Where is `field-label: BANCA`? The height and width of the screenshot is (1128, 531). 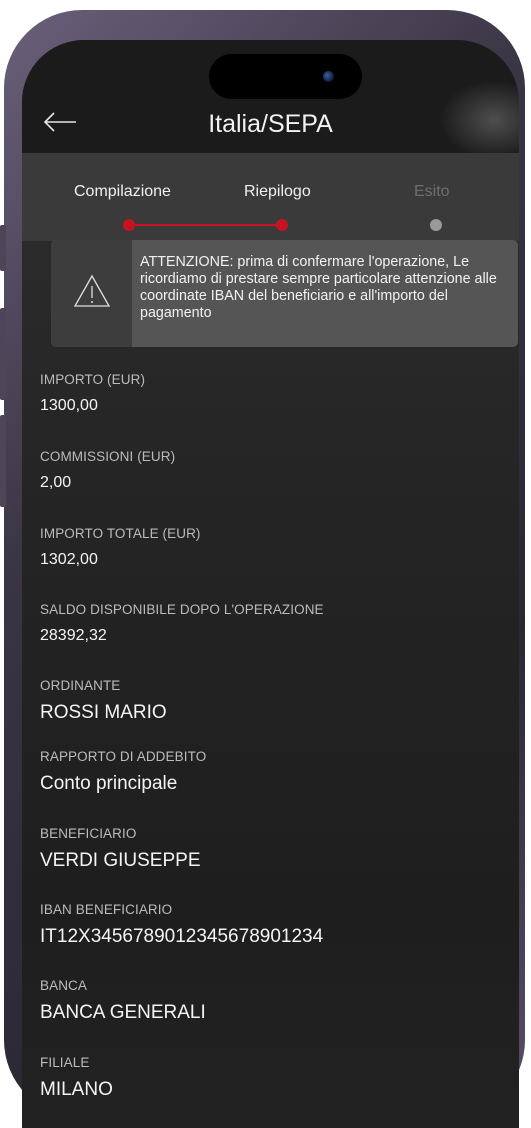 field-label: BANCA is located at coordinates (64, 985).